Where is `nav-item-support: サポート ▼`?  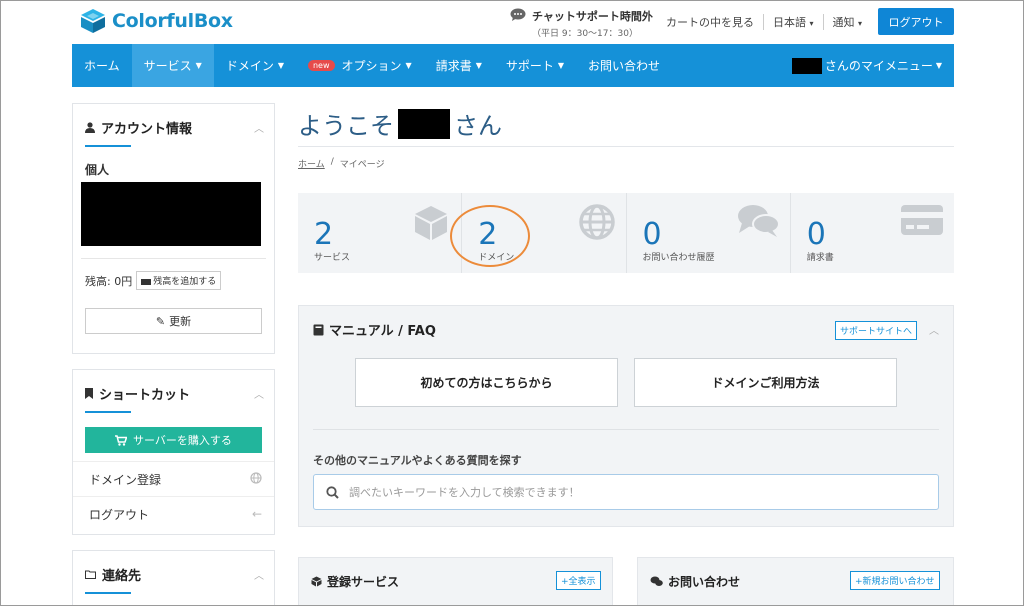 nav-item-support: サポート ▼ is located at coordinates (535, 65).